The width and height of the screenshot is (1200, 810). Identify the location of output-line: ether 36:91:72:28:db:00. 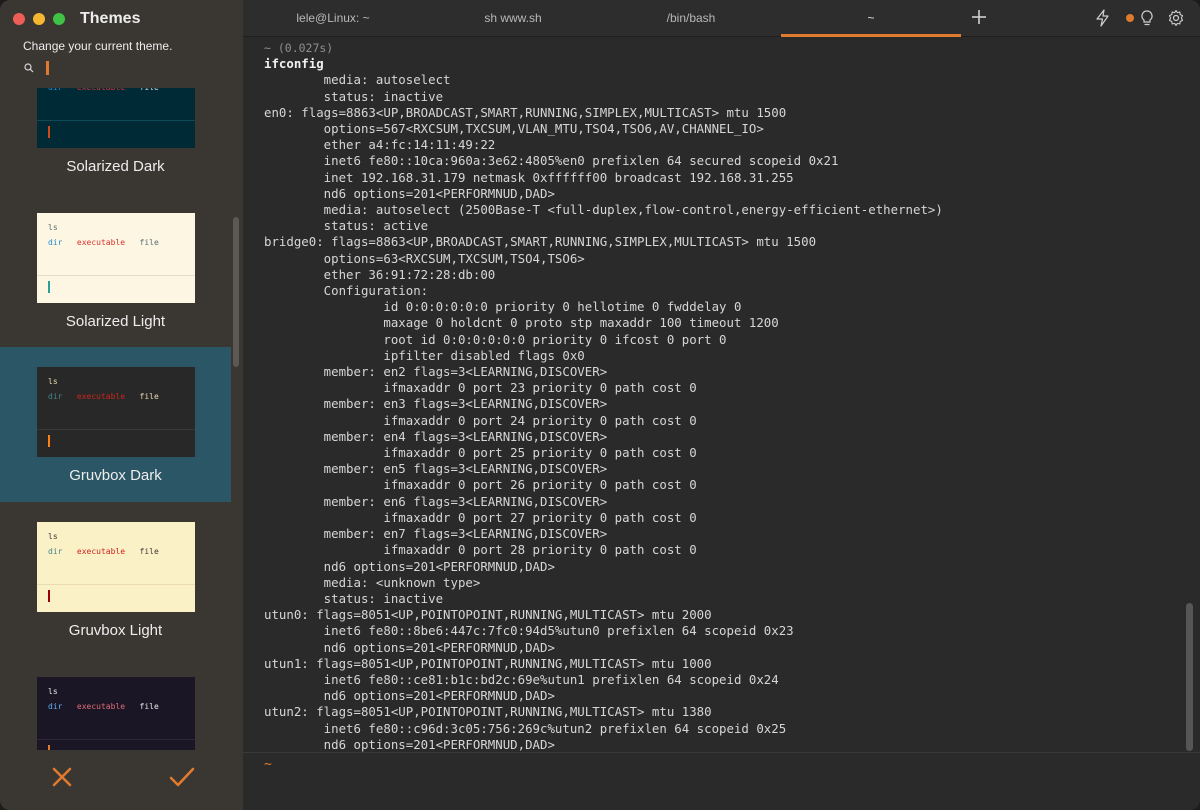
(380, 274).